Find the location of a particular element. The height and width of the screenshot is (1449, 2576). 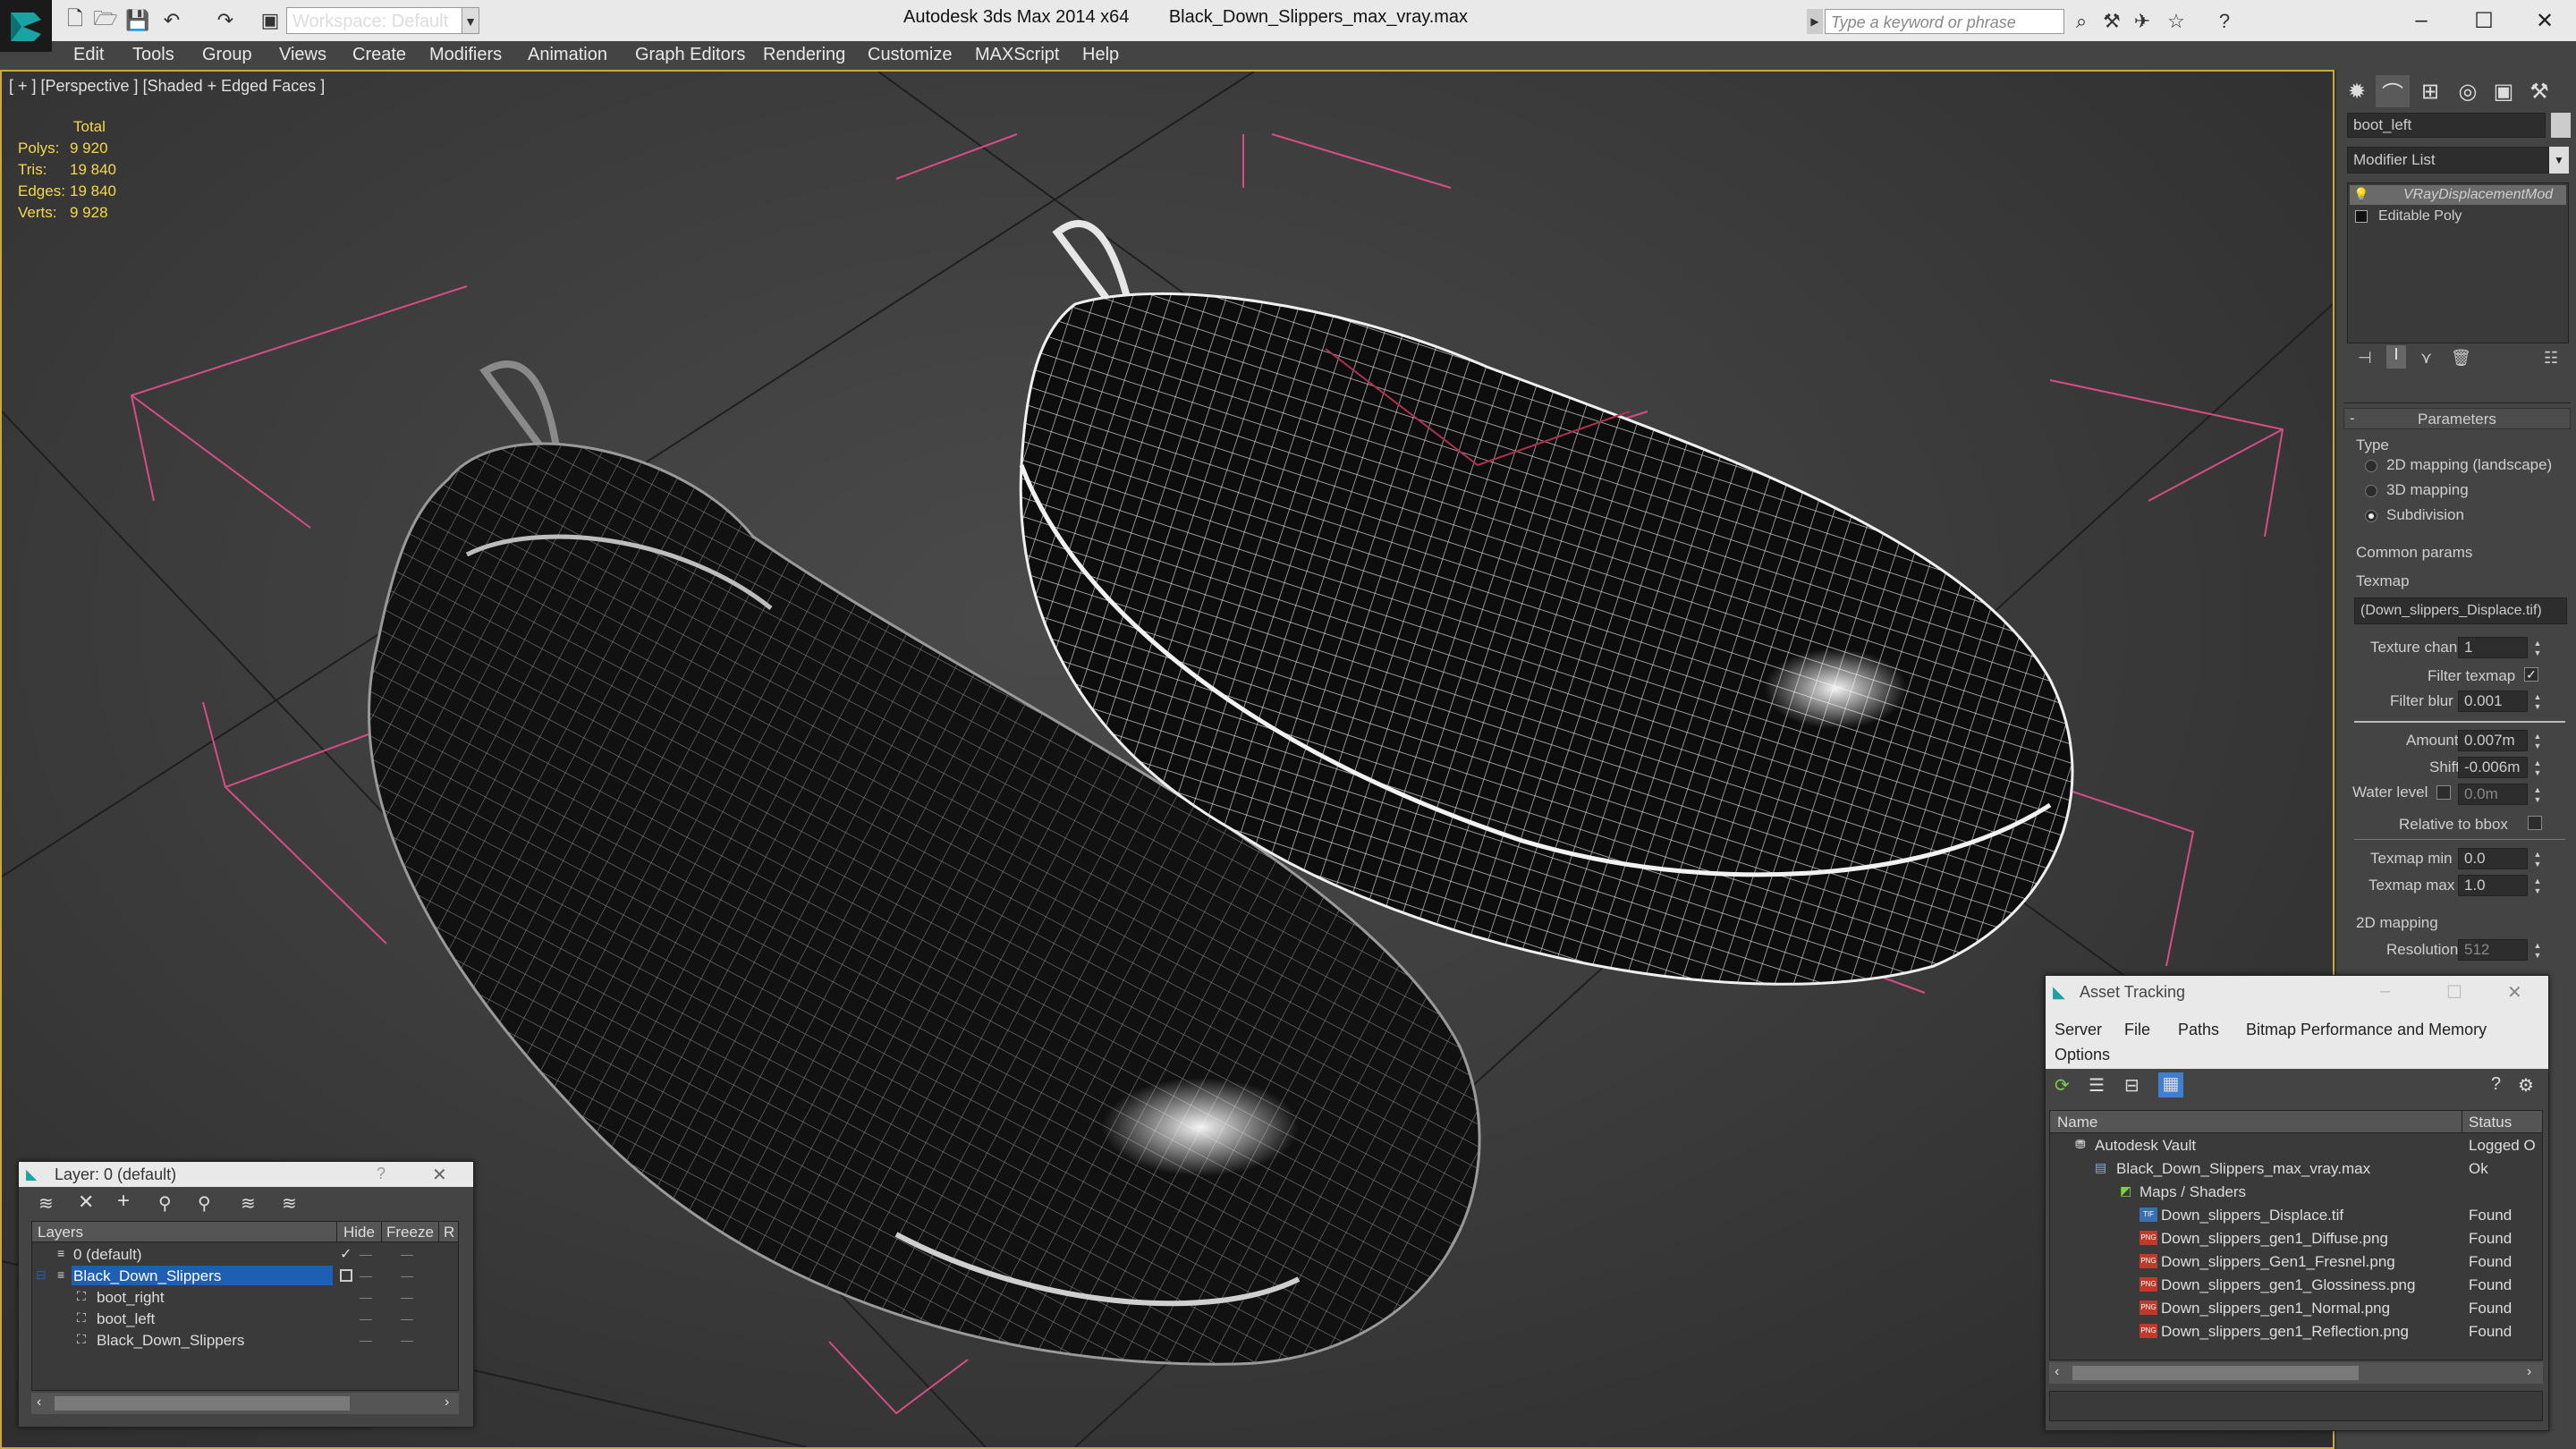

remove-modifier-icon: 🗑 is located at coordinates (2461, 358).